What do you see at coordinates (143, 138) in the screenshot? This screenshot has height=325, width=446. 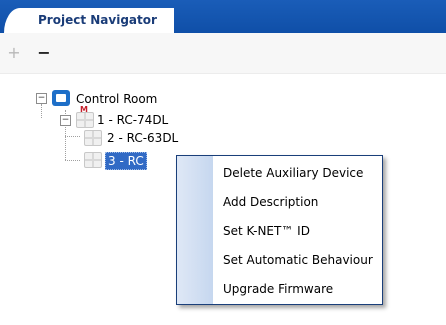 I see `tree-node-label: 2 - RC-63DL` at bounding box center [143, 138].